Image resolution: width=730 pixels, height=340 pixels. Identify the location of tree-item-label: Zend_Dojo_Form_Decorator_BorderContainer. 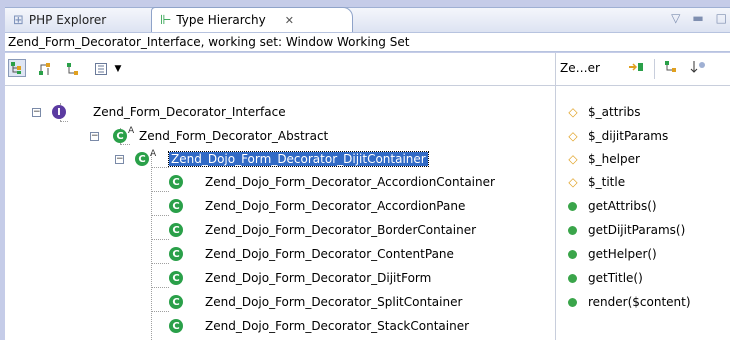
(341, 230).